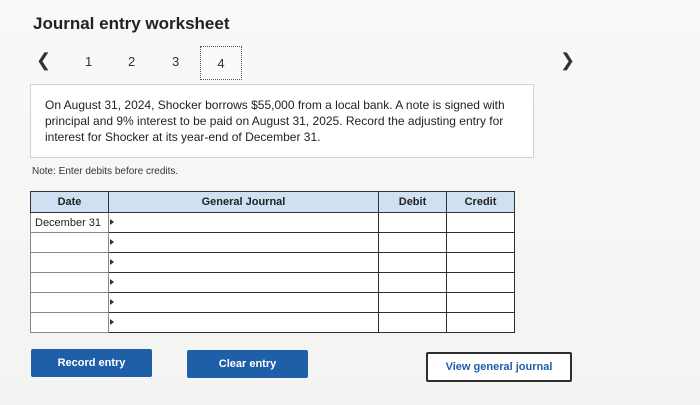 The width and height of the screenshot is (700, 405). Describe the element at coordinates (221, 63) in the screenshot. I see `step-4: 4` at that location.